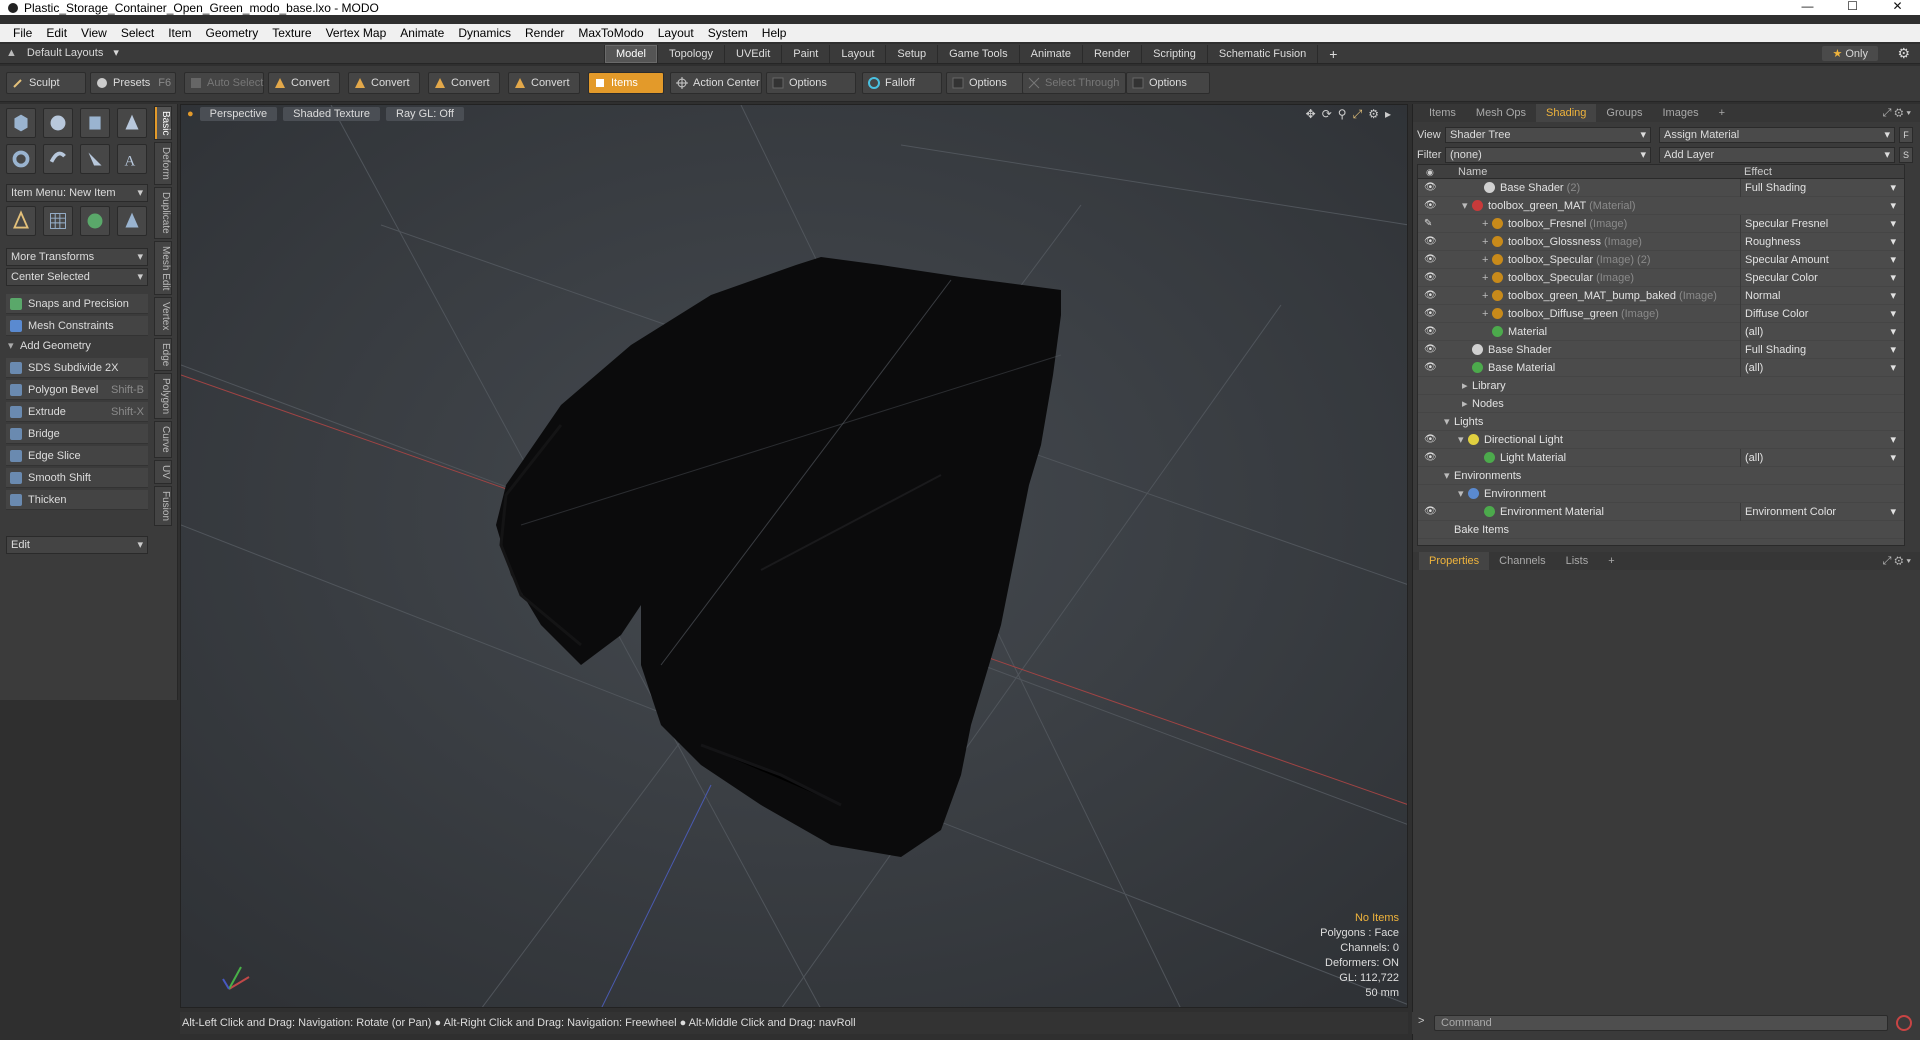 This screenshot has height=1040, width=1920. What do you see at coordinates (77, 346) in the screenshot?
I see `add-geometry-header: ▾ Add Geometry` at bounding box center [77, 346].